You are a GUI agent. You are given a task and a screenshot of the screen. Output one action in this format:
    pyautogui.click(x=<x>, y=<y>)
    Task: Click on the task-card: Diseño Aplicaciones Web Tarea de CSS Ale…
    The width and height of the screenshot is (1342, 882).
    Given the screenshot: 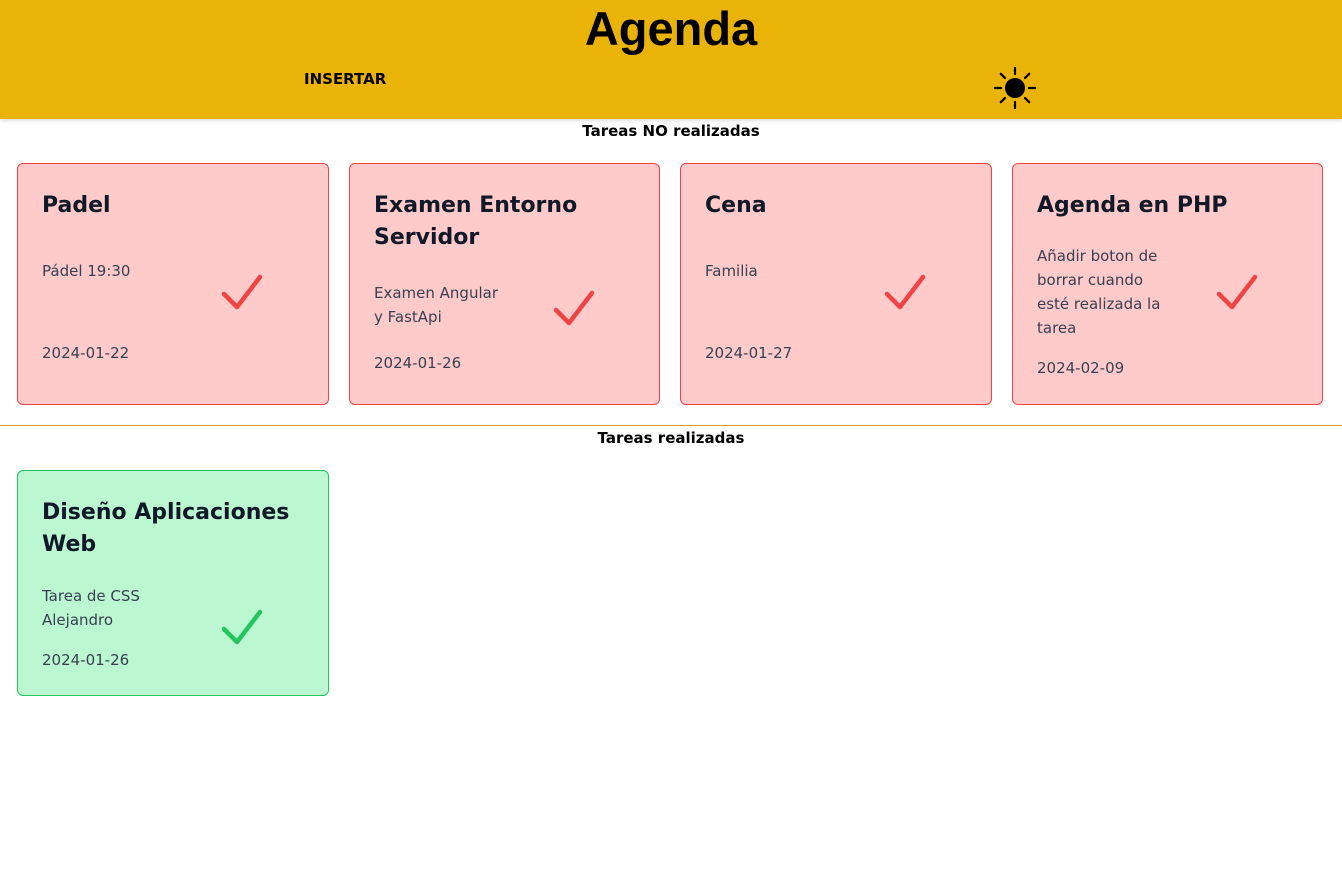 What is the action you would take?
    pyautogui.click(x=173, y=583)
    